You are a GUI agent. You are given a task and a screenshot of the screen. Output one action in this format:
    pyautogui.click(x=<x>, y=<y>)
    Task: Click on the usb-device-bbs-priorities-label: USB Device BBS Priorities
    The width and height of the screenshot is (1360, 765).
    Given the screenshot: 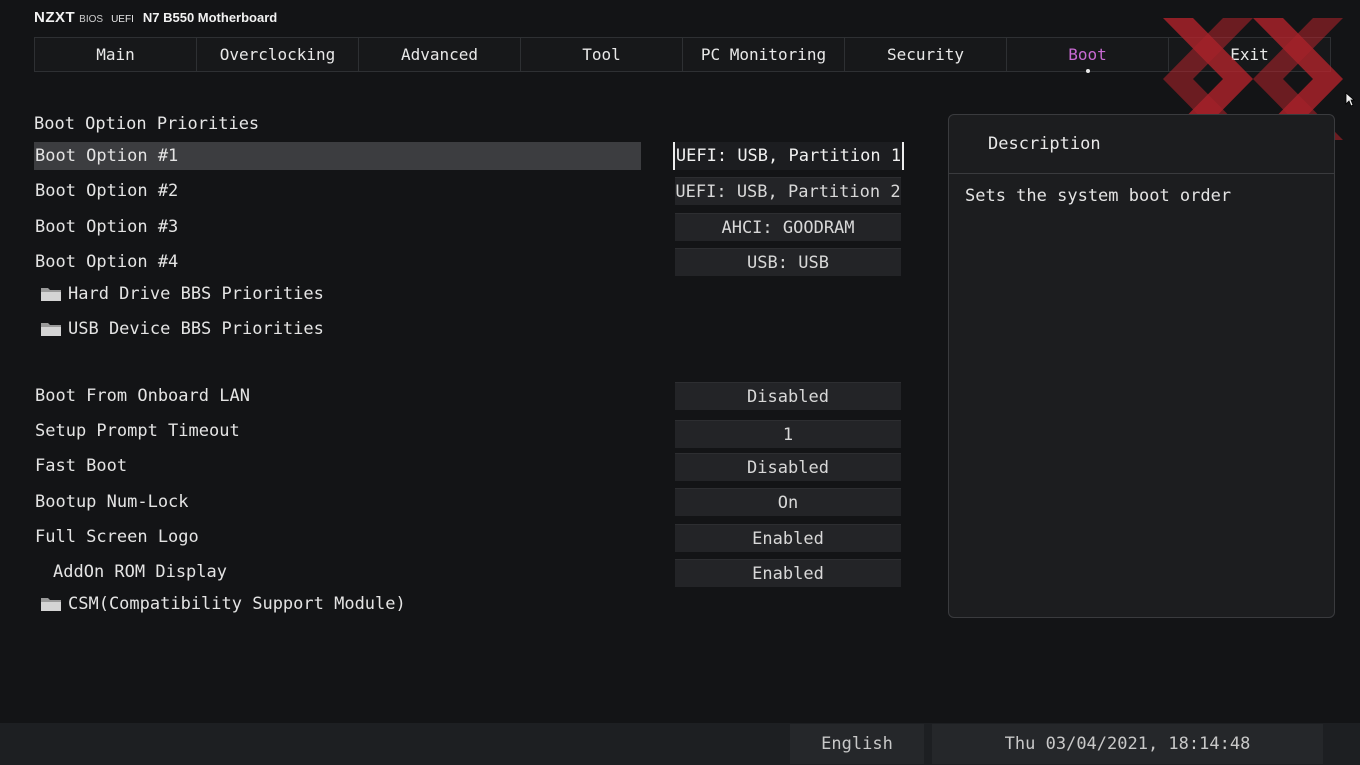 What is the action you would take?
    pyautogui.click(x=196, y=329)
    